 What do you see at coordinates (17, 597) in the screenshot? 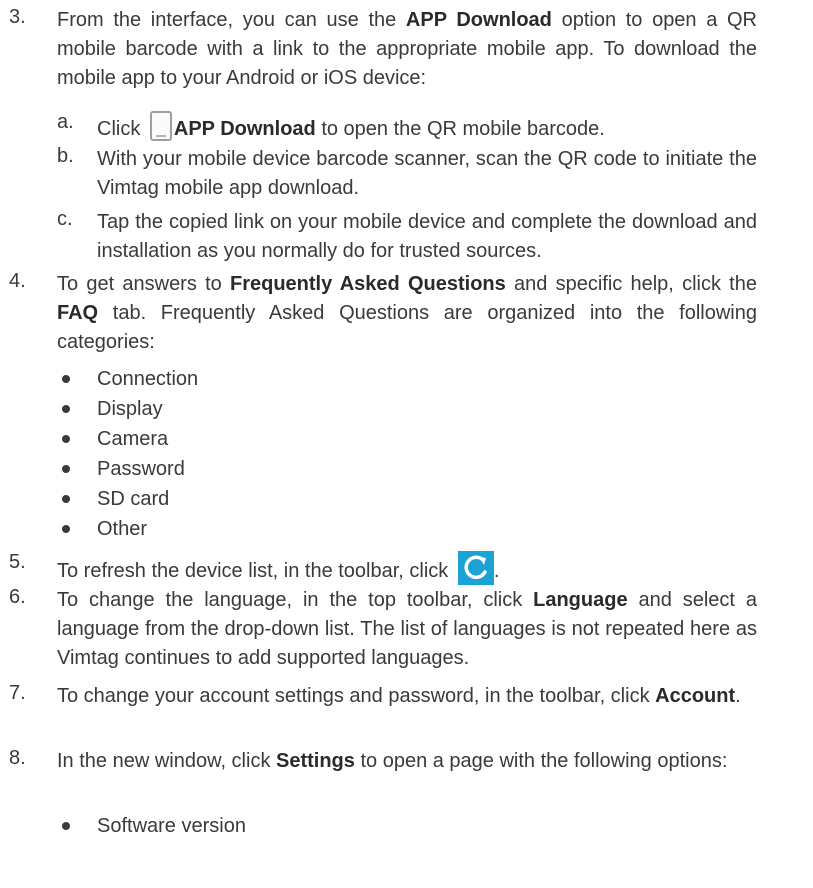
I see `step-number: 6.` at bounding box center [17, 597].